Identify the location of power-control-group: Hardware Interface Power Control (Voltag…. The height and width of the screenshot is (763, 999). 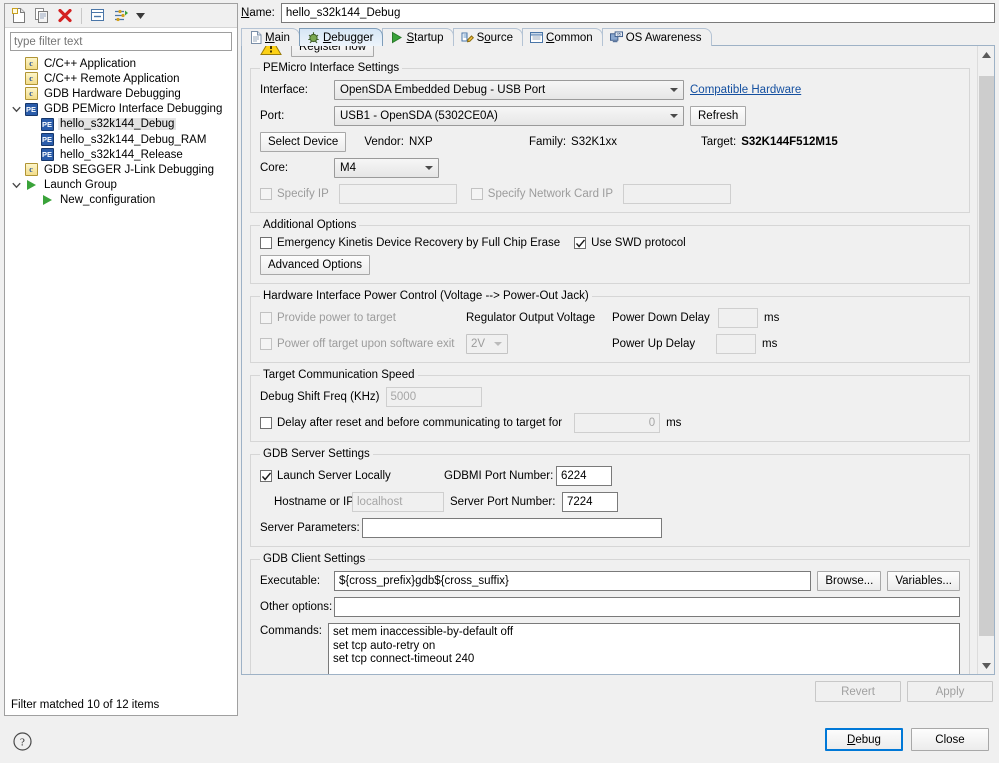
(610, 326).